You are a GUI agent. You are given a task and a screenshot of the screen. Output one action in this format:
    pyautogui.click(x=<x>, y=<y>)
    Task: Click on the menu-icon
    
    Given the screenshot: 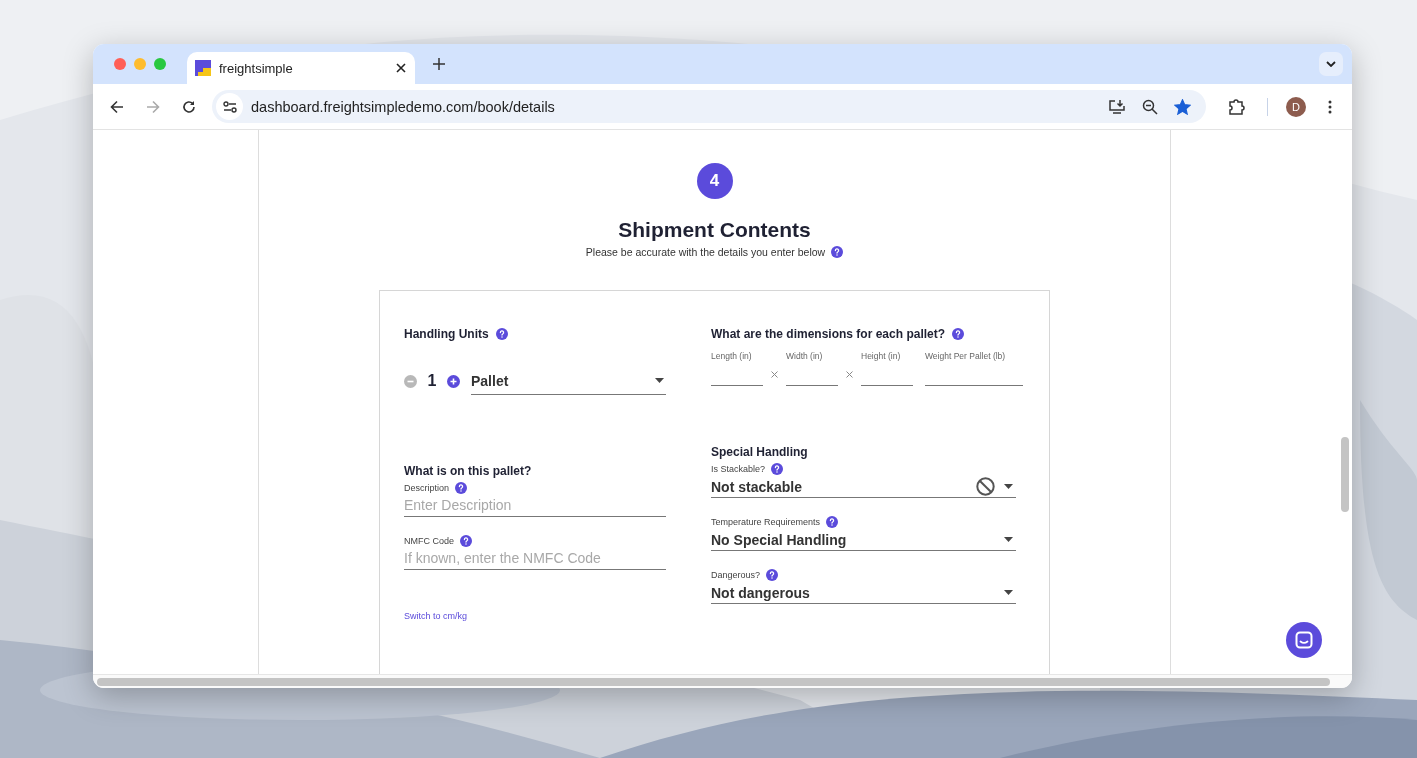 What is the action you would take?
    pyautogui.click(x=1330, y=106)
    